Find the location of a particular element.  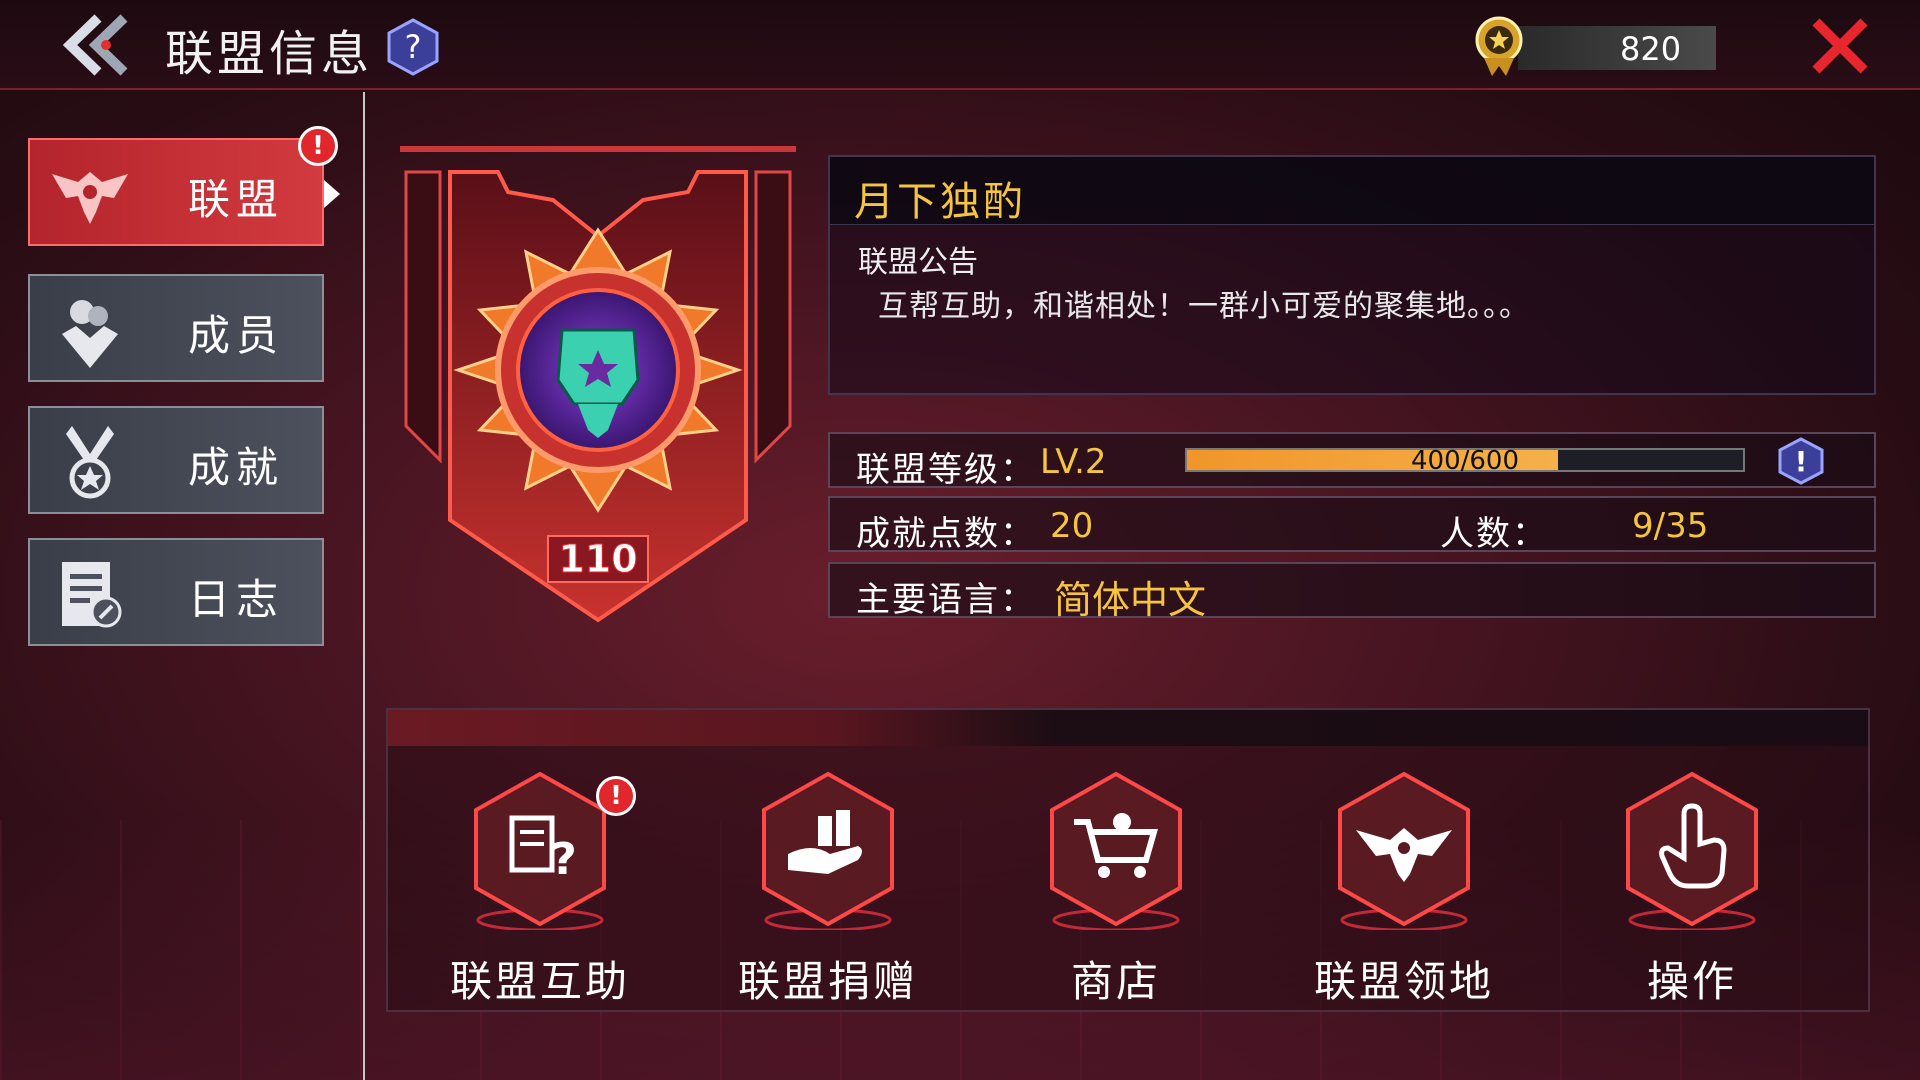

members-value: 9/35 is located at coordinates (1670, 526).